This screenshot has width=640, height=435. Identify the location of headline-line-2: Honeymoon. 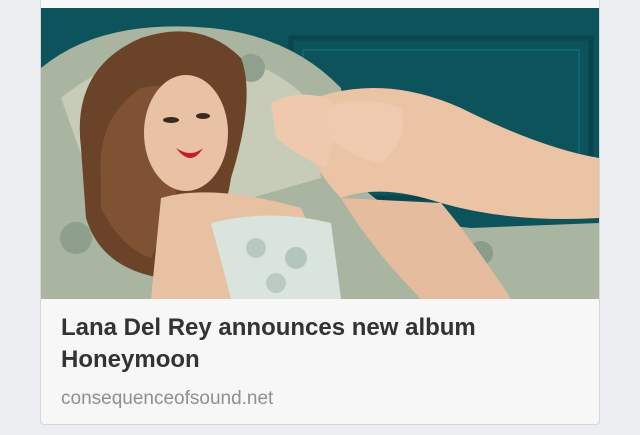
(130, 359).